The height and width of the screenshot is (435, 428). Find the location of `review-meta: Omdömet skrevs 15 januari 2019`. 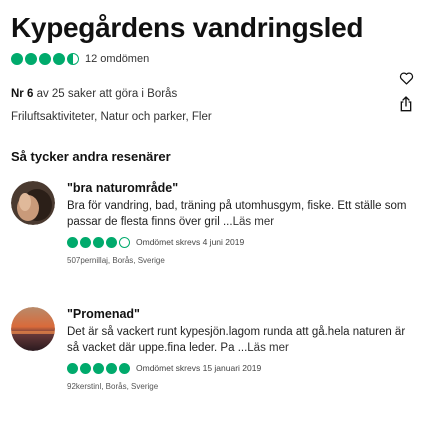

review-meta: Omdömet skrevs 15 januari 2019 is located at coordinates (242, 368).